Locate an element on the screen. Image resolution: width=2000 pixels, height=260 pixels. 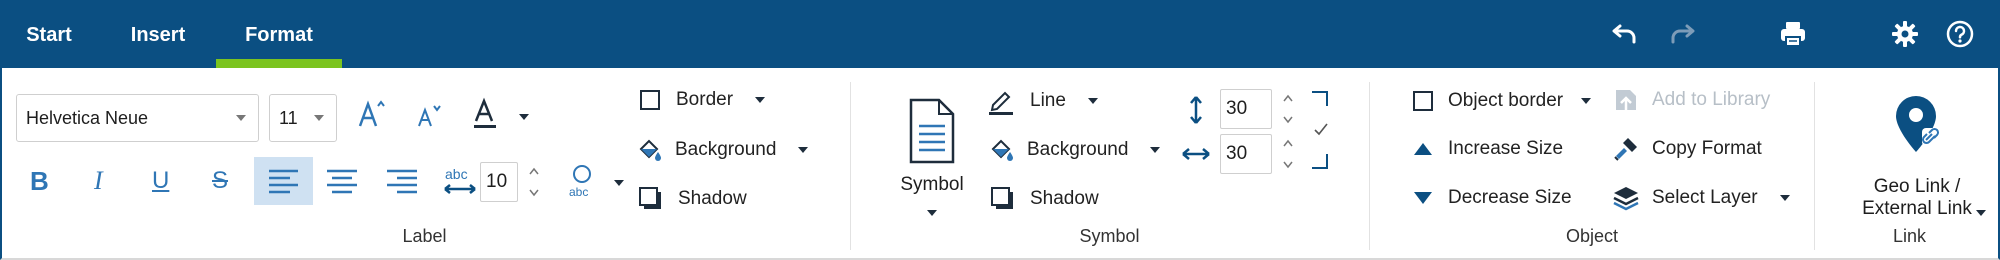
help-icon is located at coordinates (1960, 34).